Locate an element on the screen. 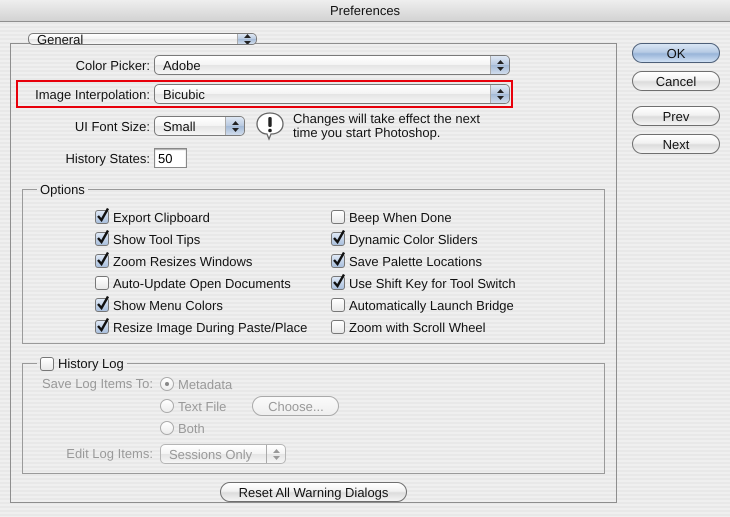  reset-button: Reset All Warning Dialogs is located at coordinates (313, 492).